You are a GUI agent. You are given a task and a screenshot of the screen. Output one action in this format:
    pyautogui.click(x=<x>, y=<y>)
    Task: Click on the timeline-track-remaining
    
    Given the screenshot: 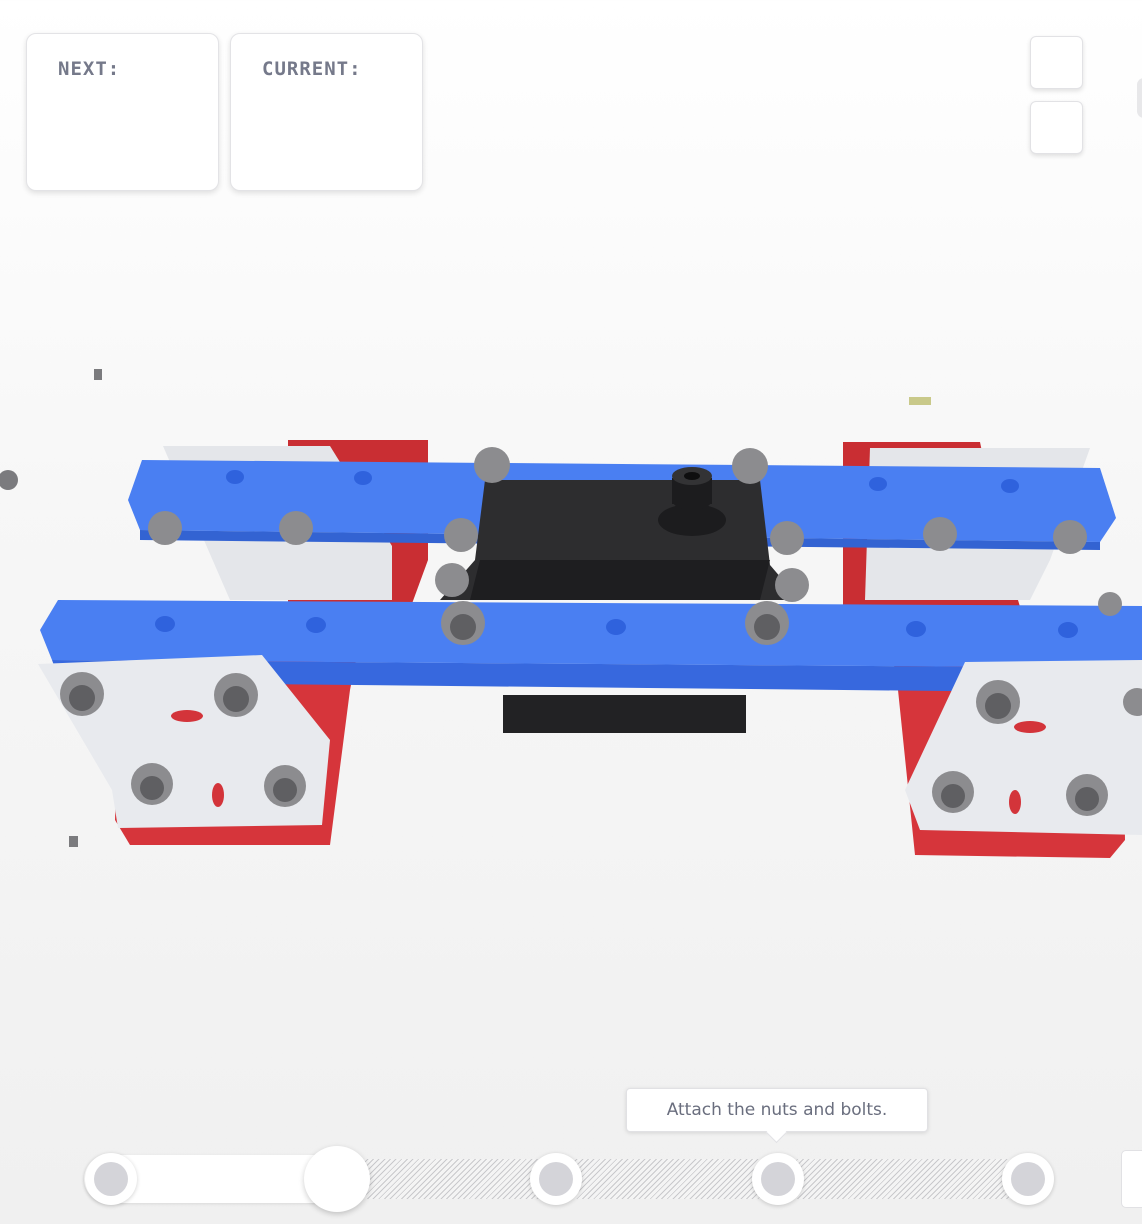 What is the action you would take?
    pyautogui.click(x=695, y=1179)
    